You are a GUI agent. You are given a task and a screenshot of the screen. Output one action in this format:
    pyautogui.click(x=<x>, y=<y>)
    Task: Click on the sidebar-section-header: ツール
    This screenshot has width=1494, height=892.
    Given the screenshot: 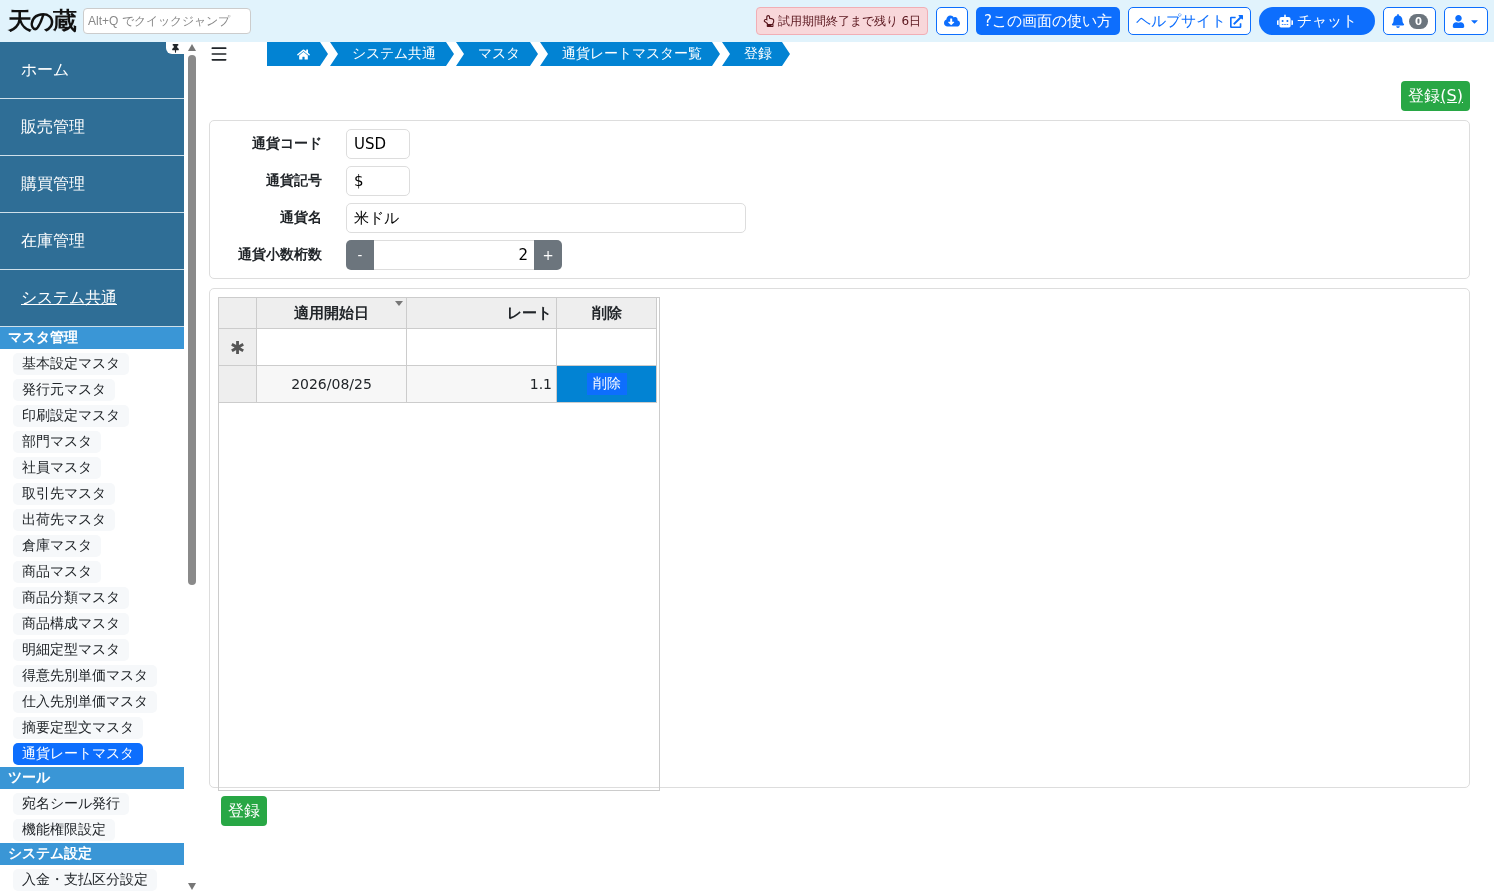 What is the action you would take?
    pyautogui.click(x=92, y=778)
    